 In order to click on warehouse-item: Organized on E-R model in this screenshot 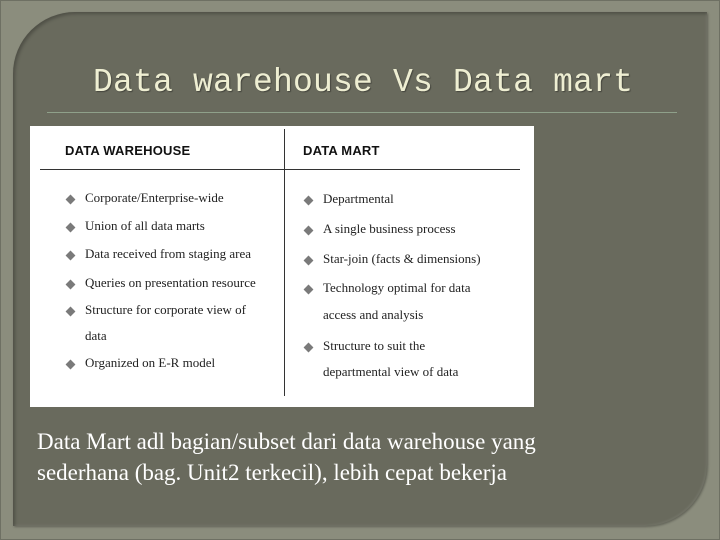, I will do `click(150, 362)`.